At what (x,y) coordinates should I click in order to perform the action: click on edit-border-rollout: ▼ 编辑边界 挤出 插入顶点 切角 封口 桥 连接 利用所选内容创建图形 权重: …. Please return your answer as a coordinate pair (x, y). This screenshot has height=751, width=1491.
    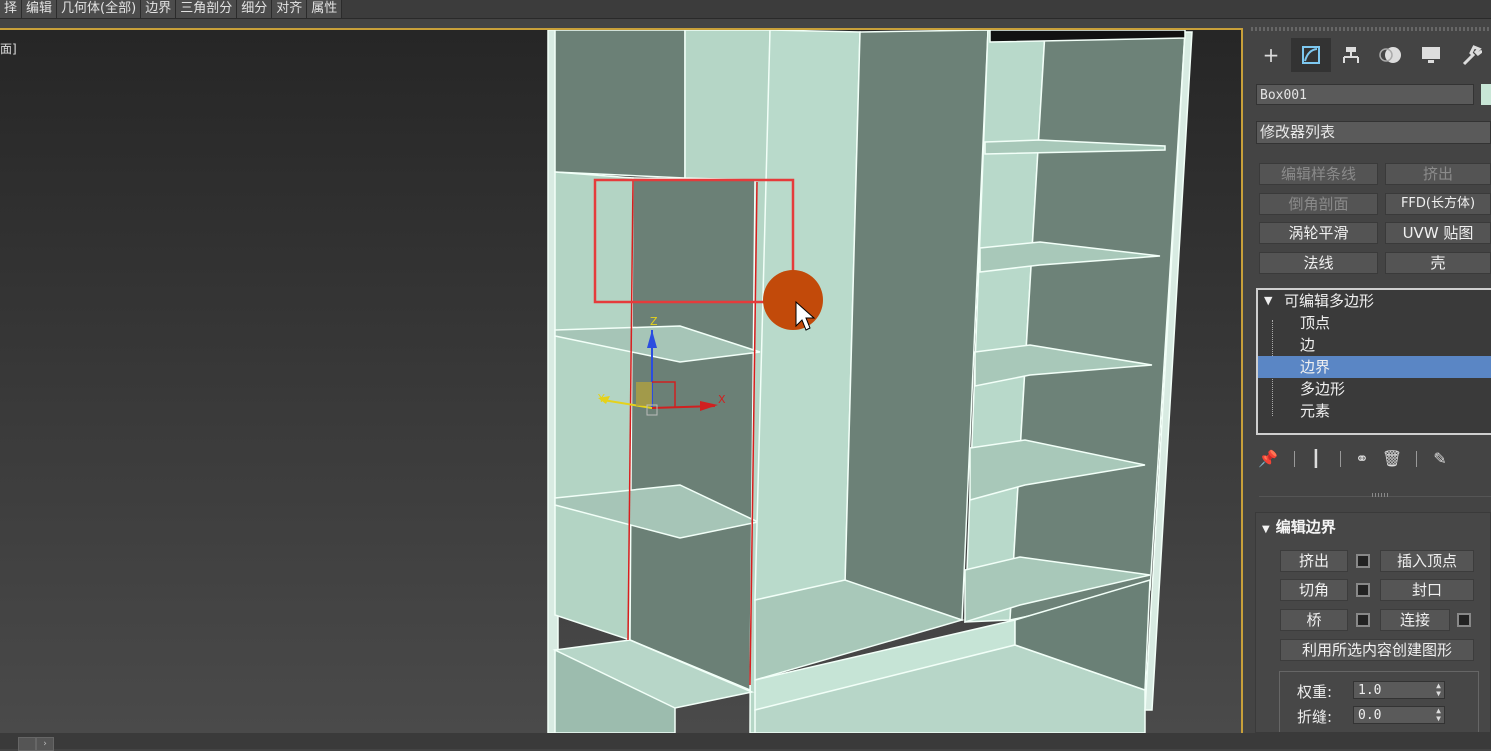
    Looking at the image, I should click on (1373, 622).